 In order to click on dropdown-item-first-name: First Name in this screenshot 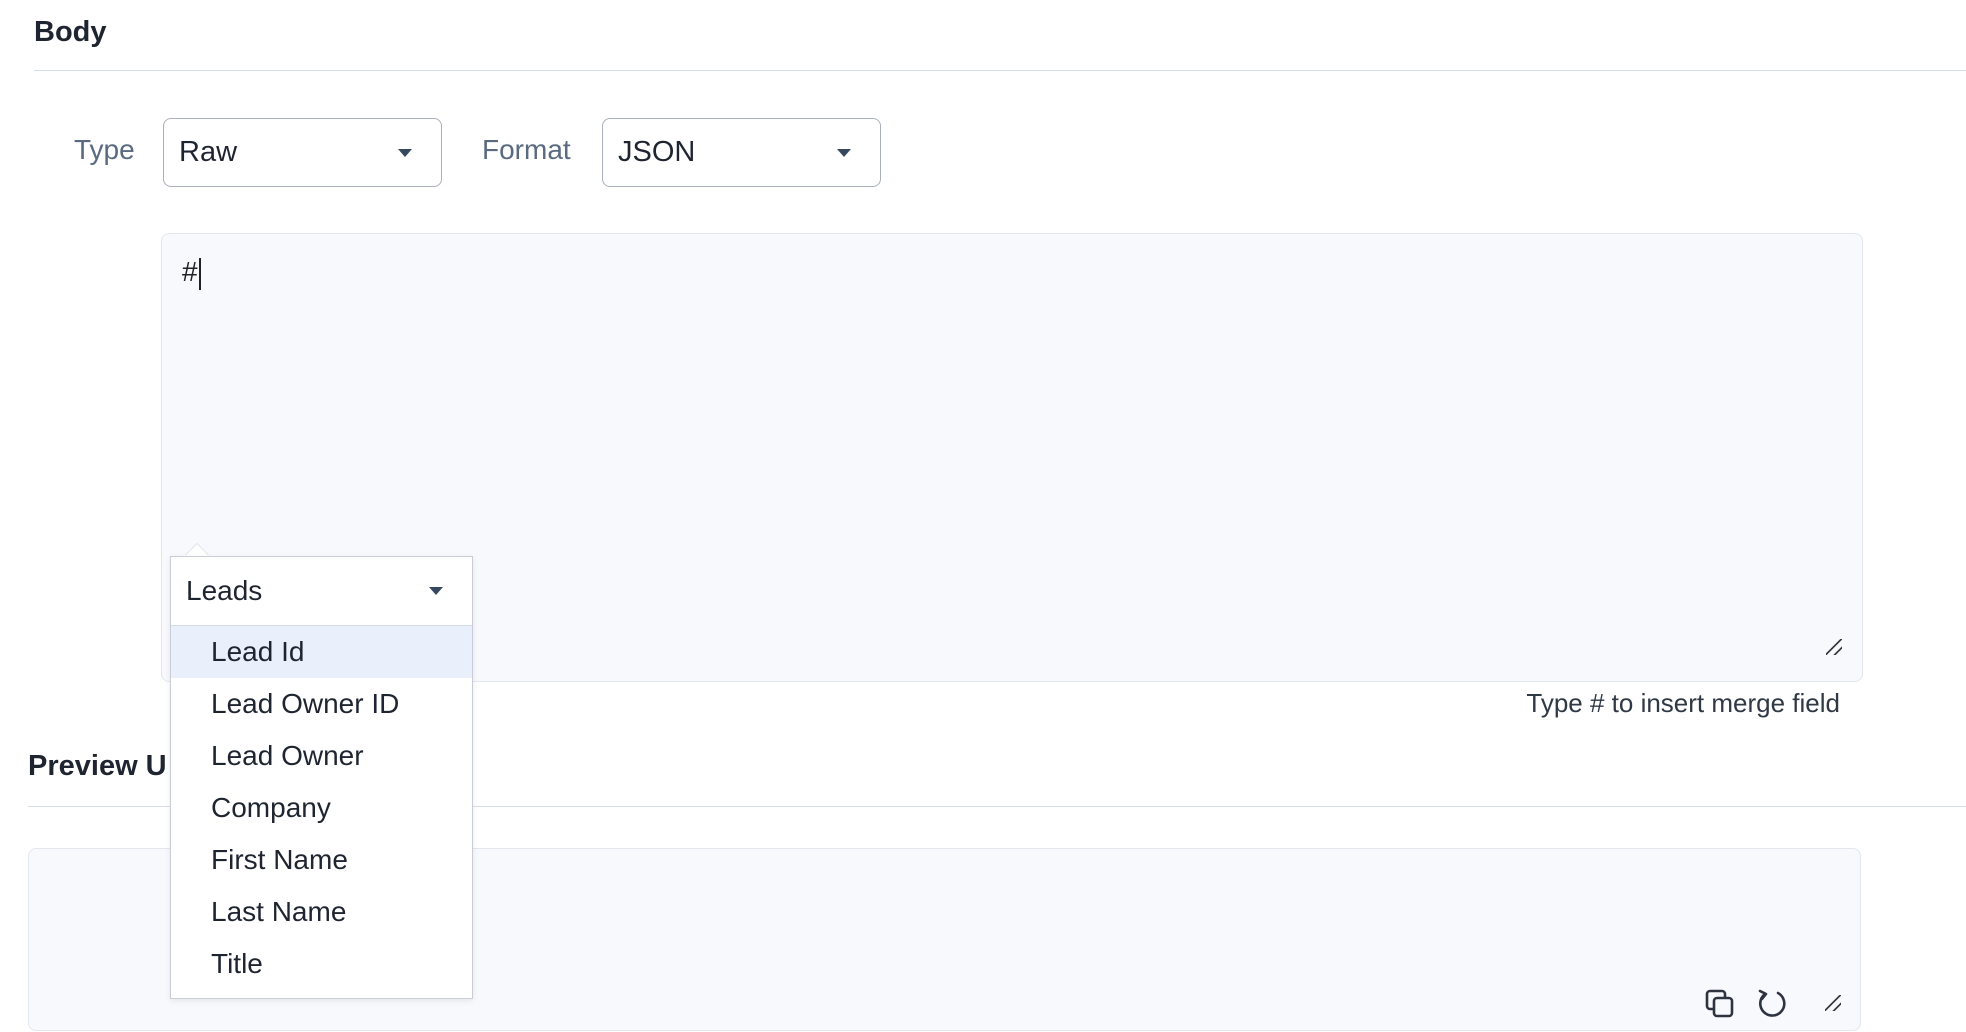, I will do `click(321, 860)`.